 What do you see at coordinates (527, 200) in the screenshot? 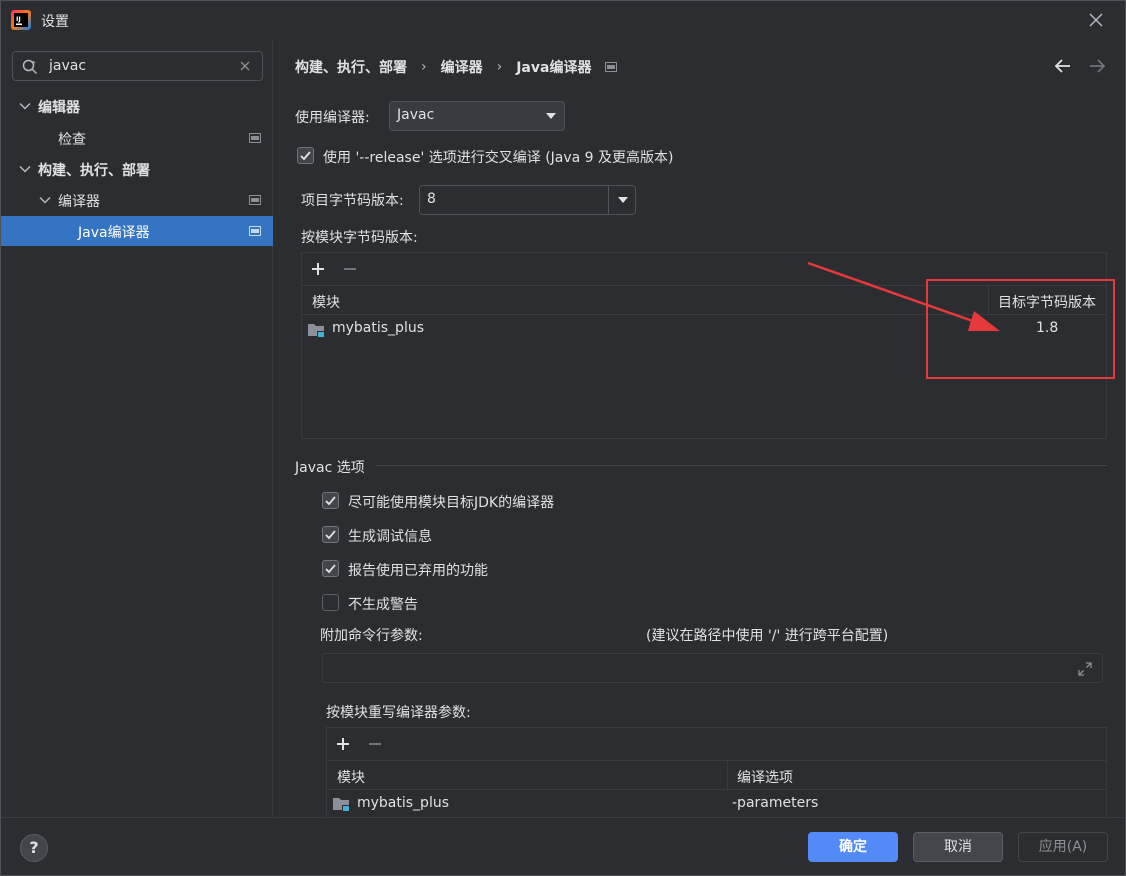
I see `project-bytecode-combo: 8` at bounding box center [527, 200].